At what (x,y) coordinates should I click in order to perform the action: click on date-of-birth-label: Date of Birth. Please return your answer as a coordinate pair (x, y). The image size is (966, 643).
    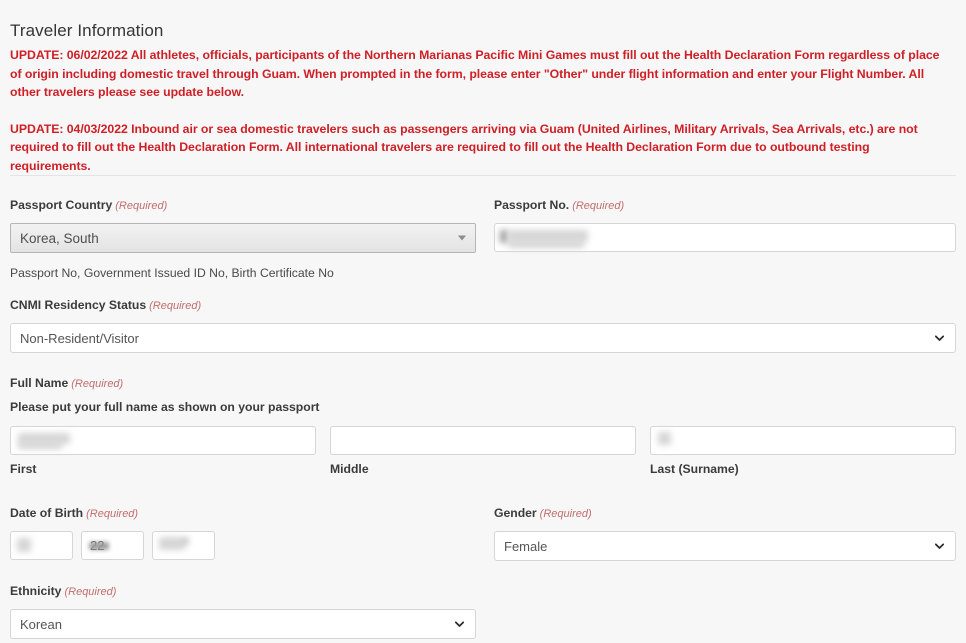
    Looking at the image, I should click on (47, 513).